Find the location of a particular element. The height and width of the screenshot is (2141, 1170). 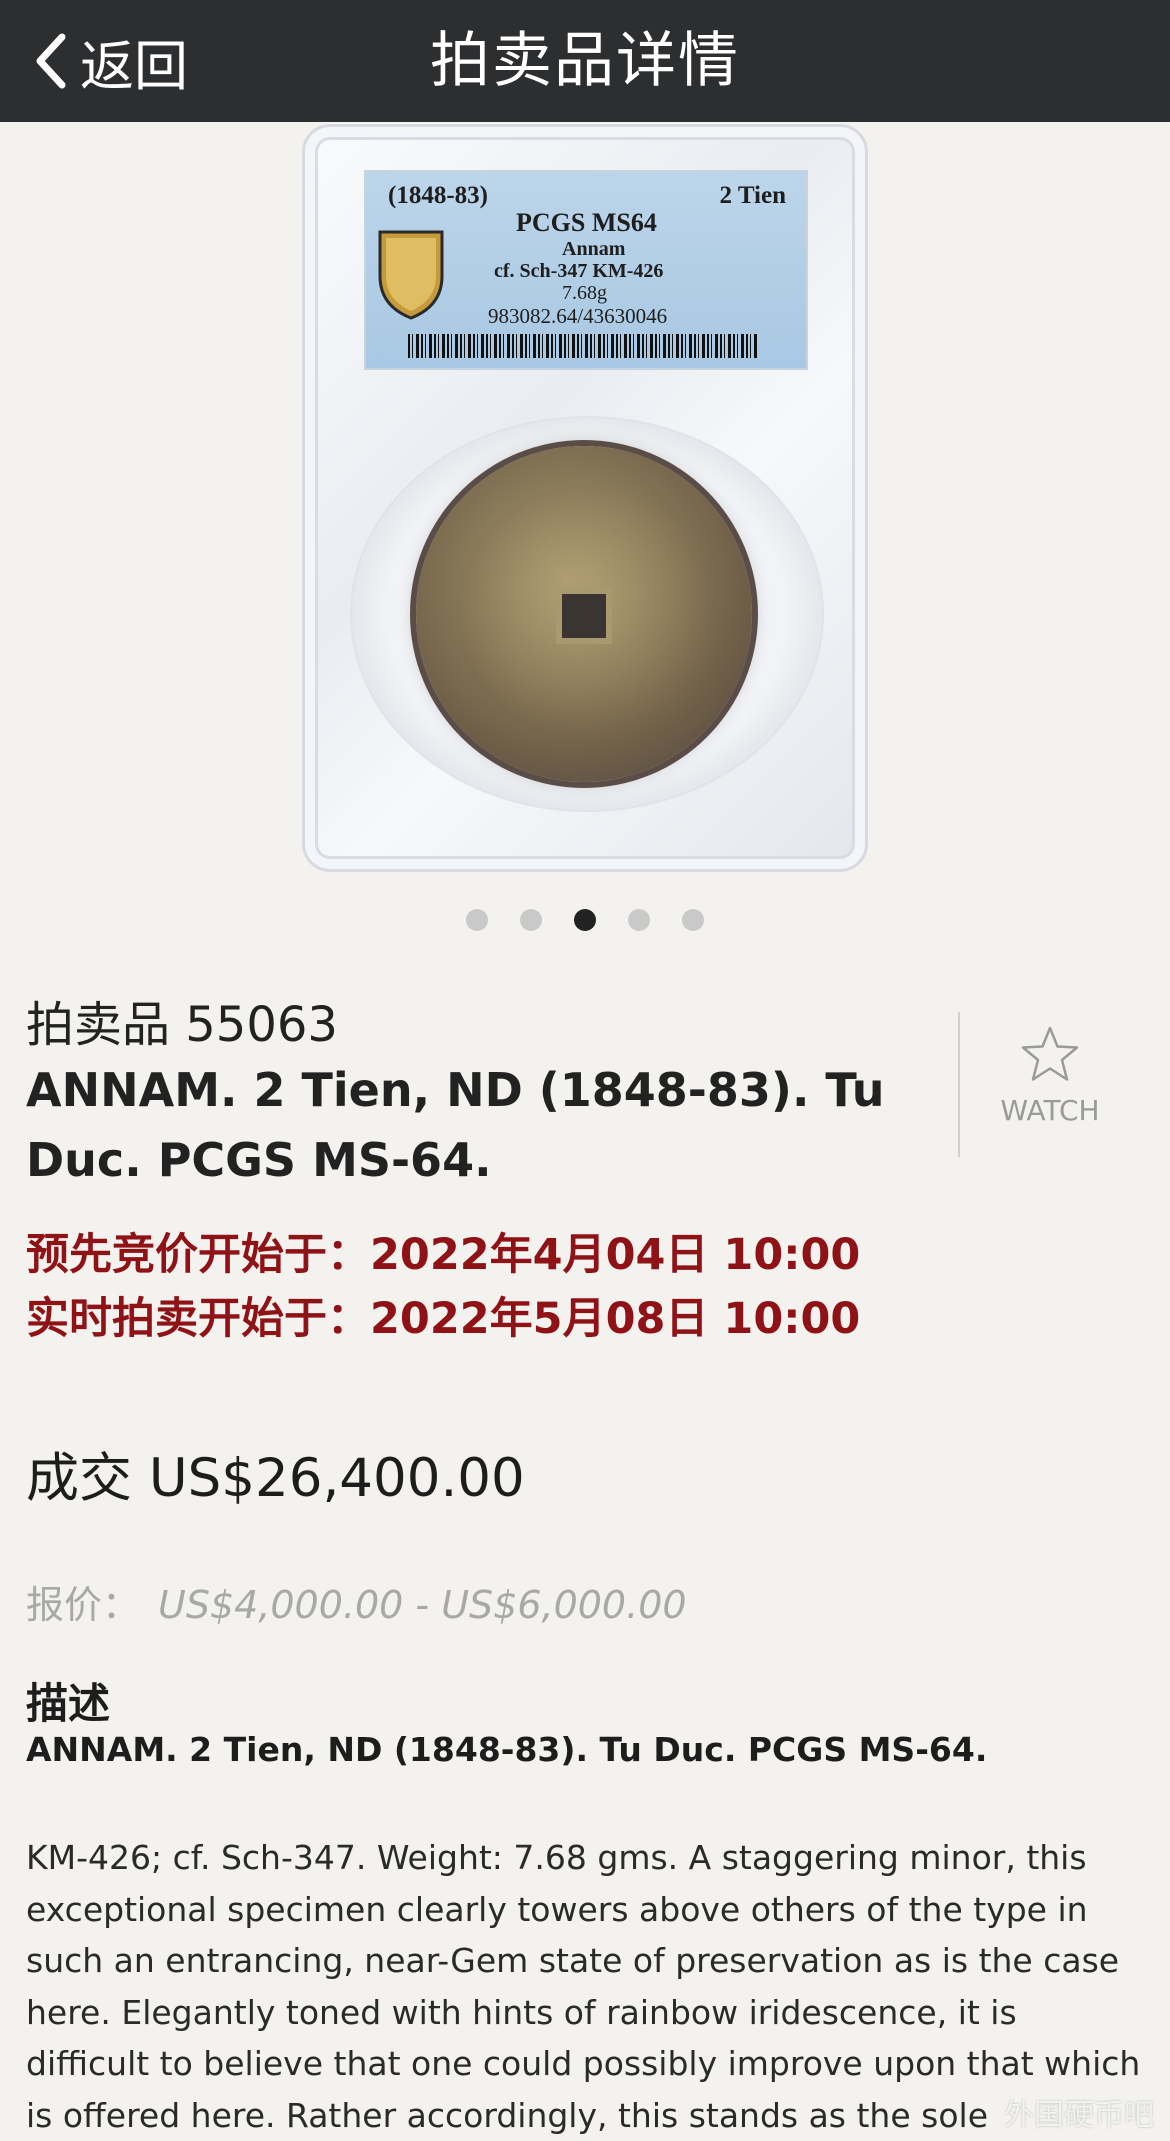

slab-denomination: 2 Tien is located at coordinates (752, 195).